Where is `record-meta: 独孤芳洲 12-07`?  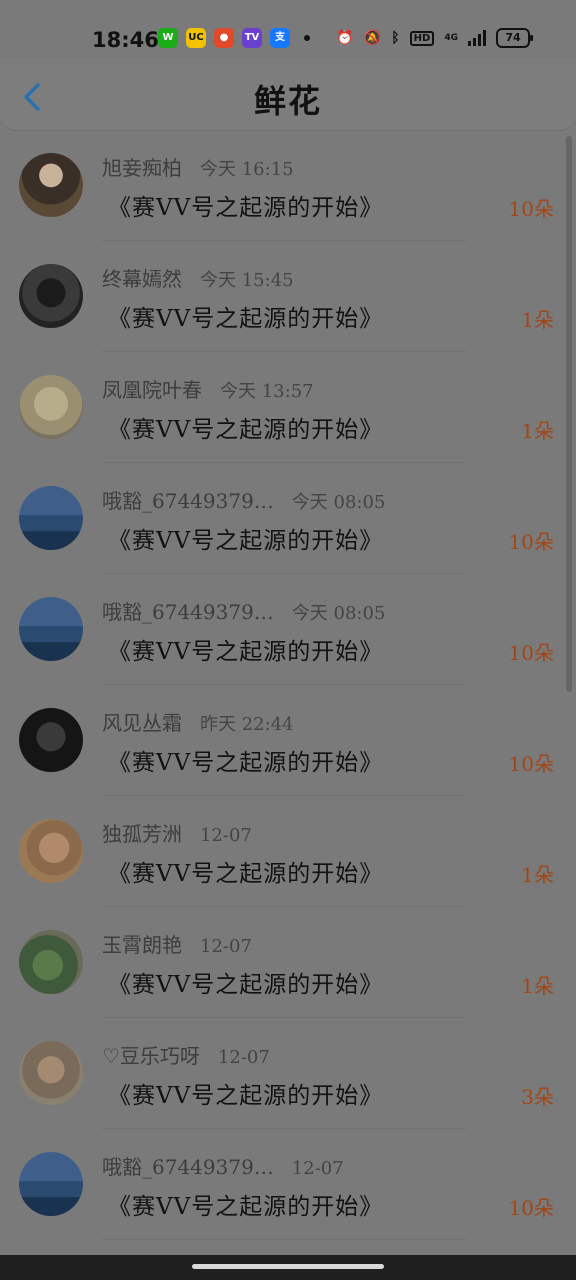 record-meta: 独孤芳洲 12-07 is located at coordinates (177, 832).